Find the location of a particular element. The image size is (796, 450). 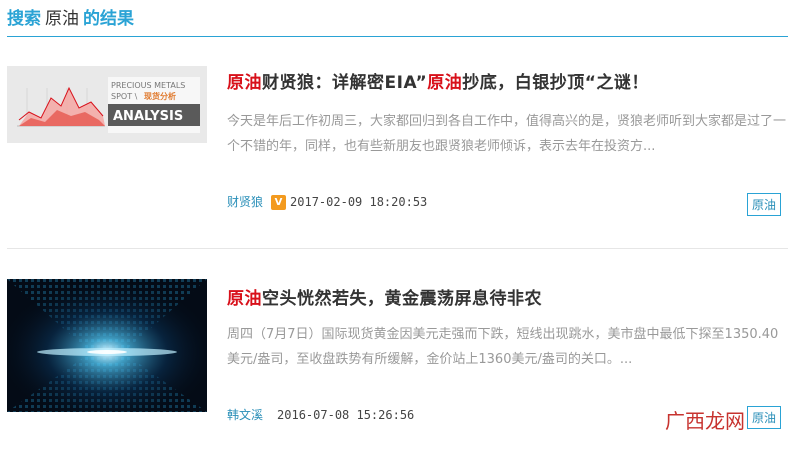

result-title: 原油财贤狼：详解密EIA”原油抄底，白银抄顶“之谜！ is located at coordinates (438, 80).